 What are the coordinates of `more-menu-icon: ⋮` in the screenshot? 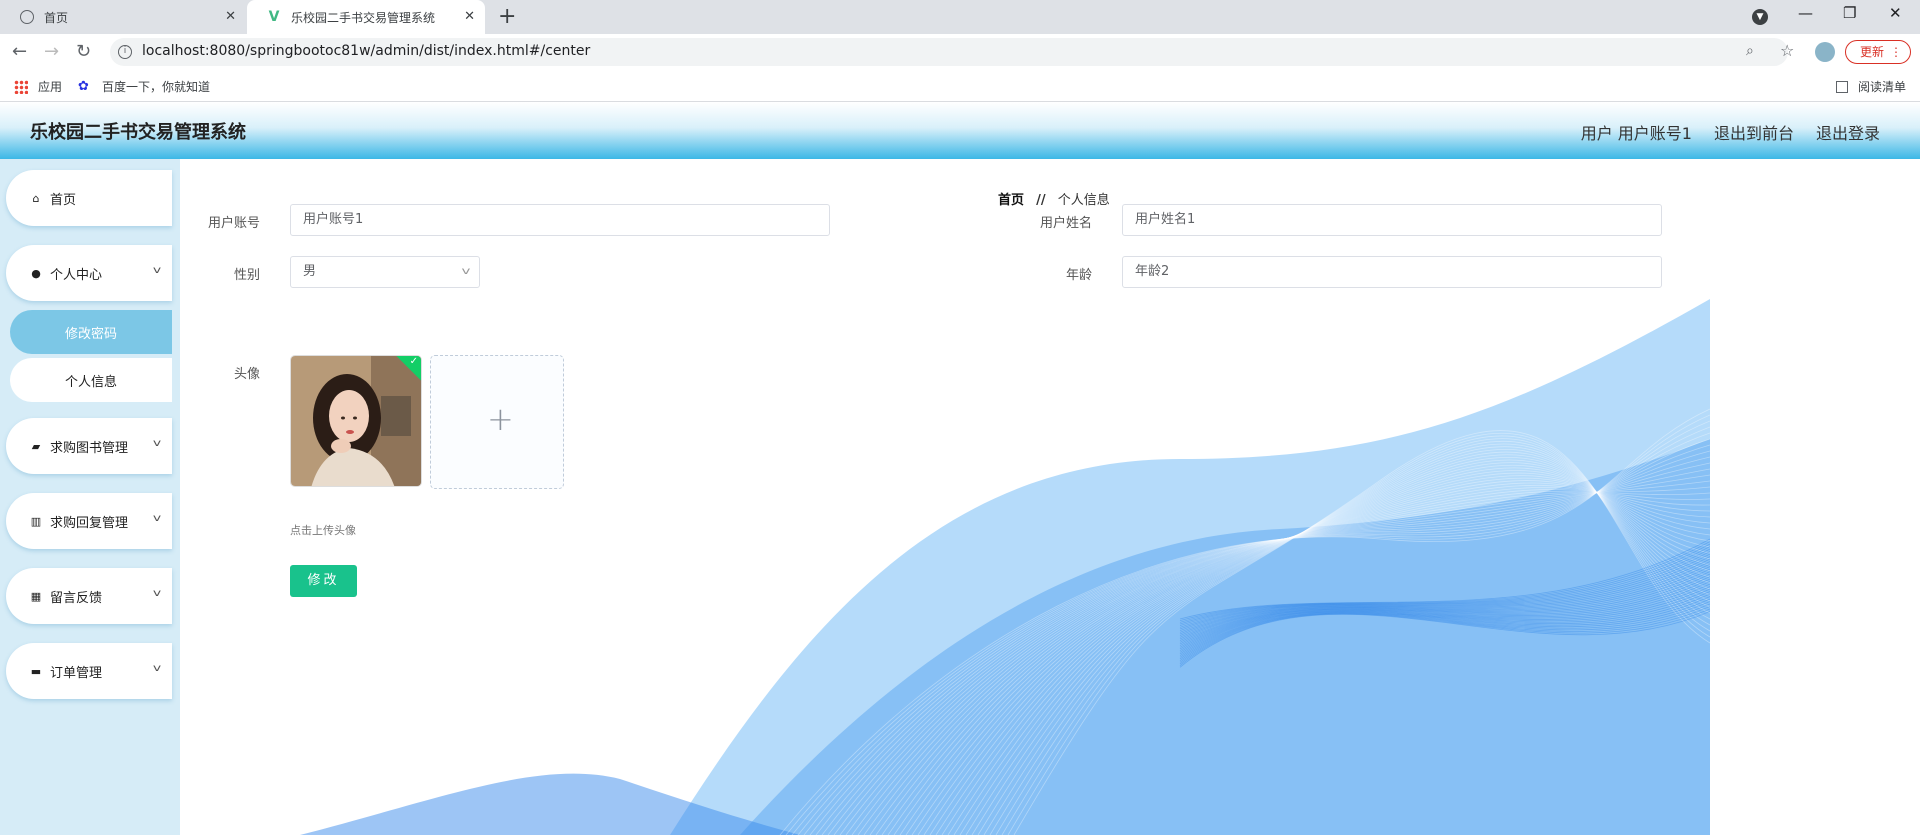 It's located at (1896, 52).